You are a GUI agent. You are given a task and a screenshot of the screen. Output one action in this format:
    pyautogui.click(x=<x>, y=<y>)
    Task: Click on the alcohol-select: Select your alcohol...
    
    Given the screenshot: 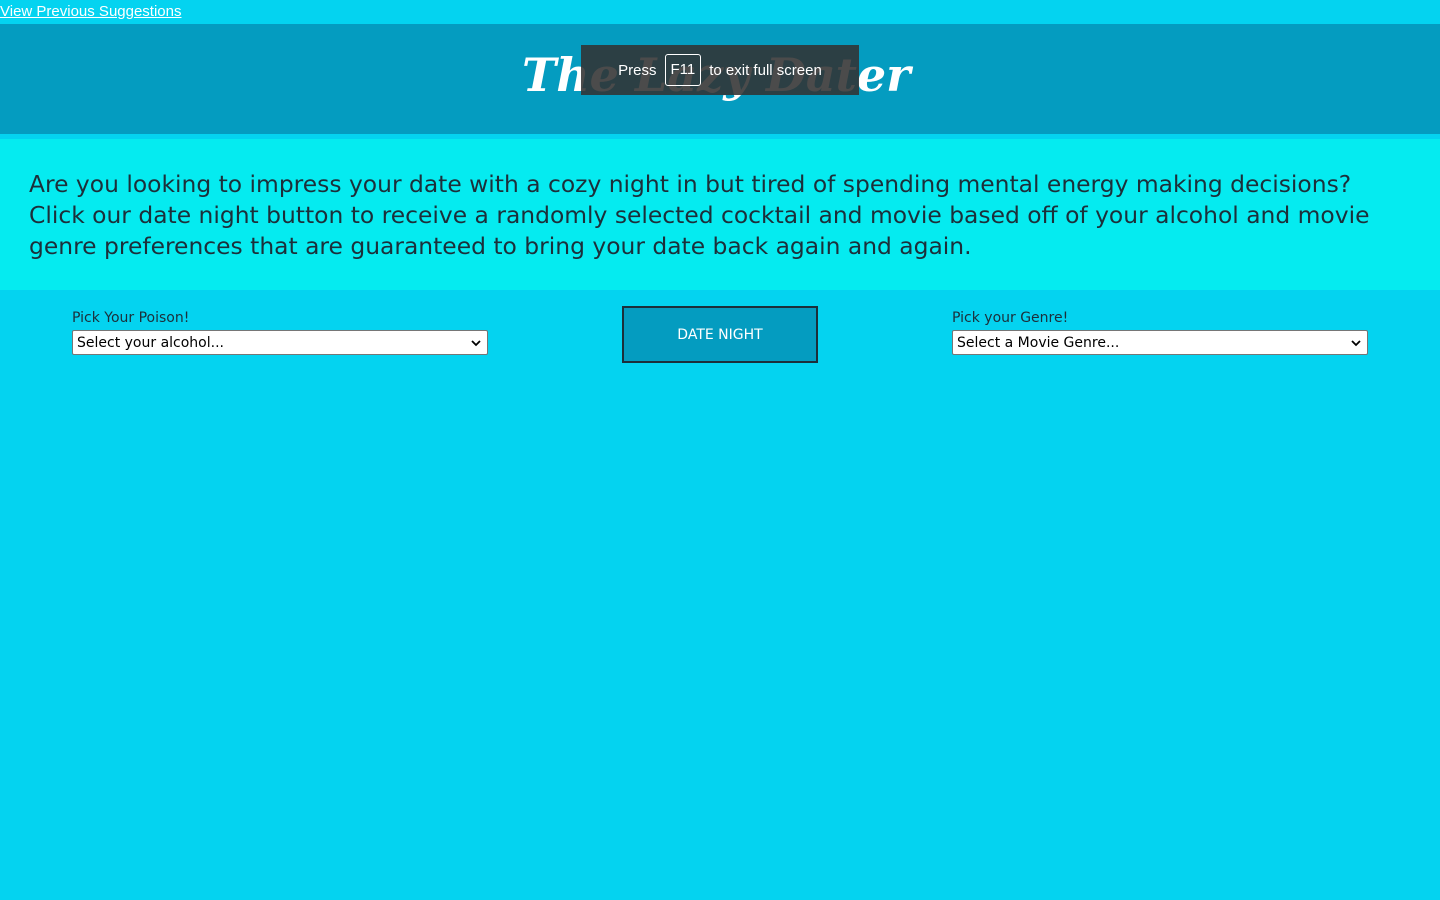 What is the action you would take?
    pyautogui.click(x=280, y=342)
    